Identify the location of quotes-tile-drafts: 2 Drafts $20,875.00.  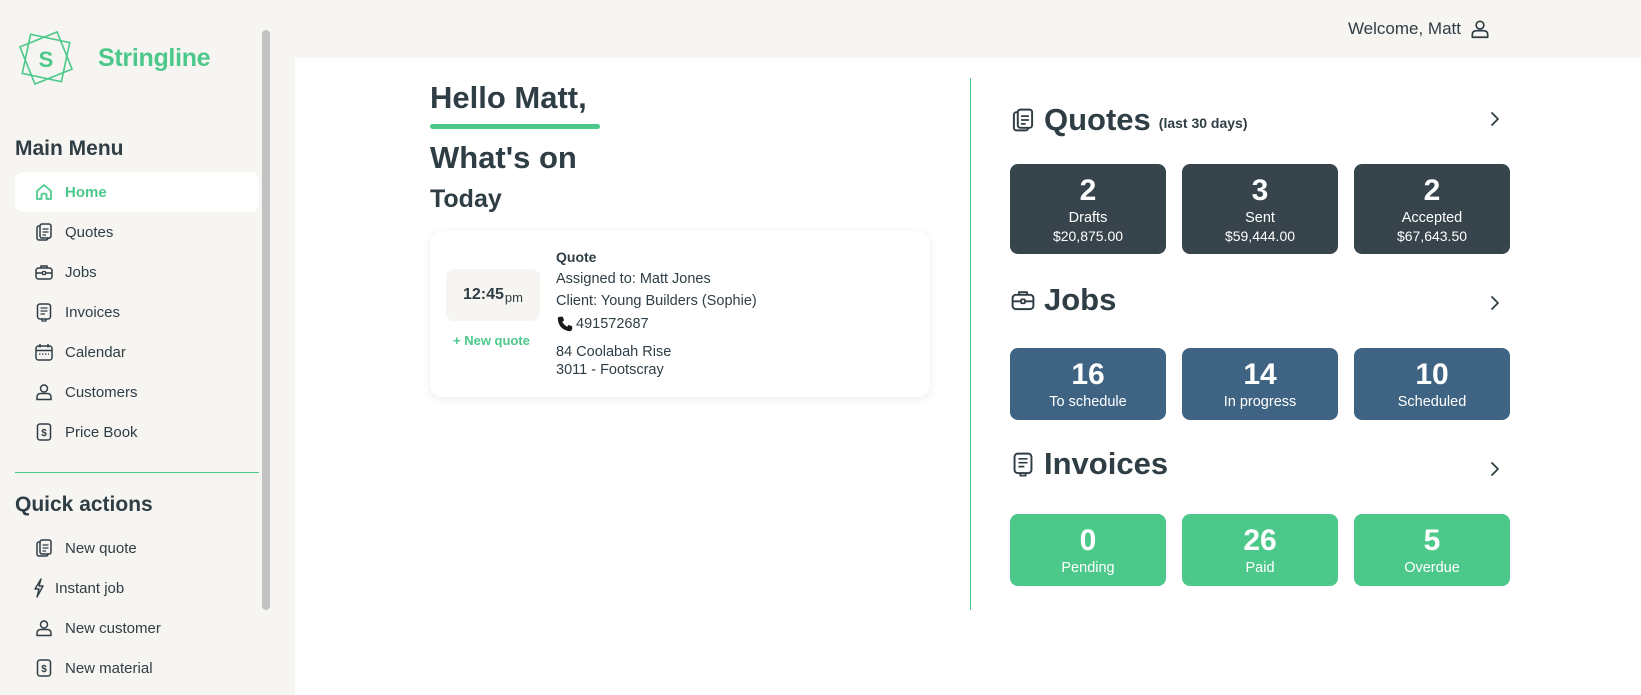
(1088, 209).